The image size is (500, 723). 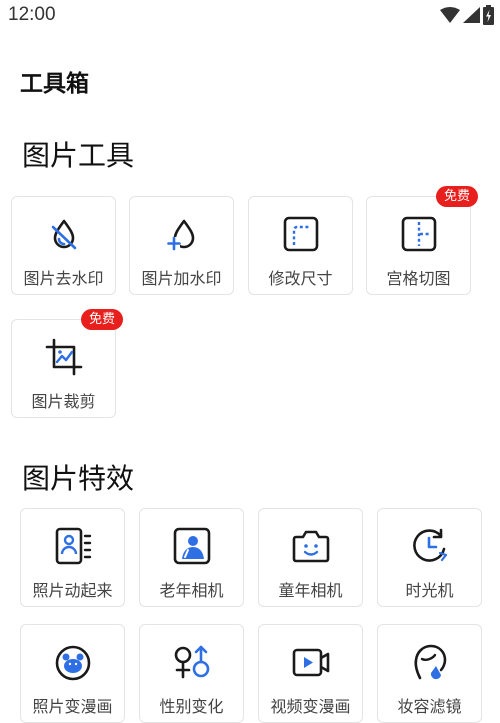 What do you see at coordinates (471, 15) in the screenshot?
I see `signal-icon` at bounding box center [471, 15].